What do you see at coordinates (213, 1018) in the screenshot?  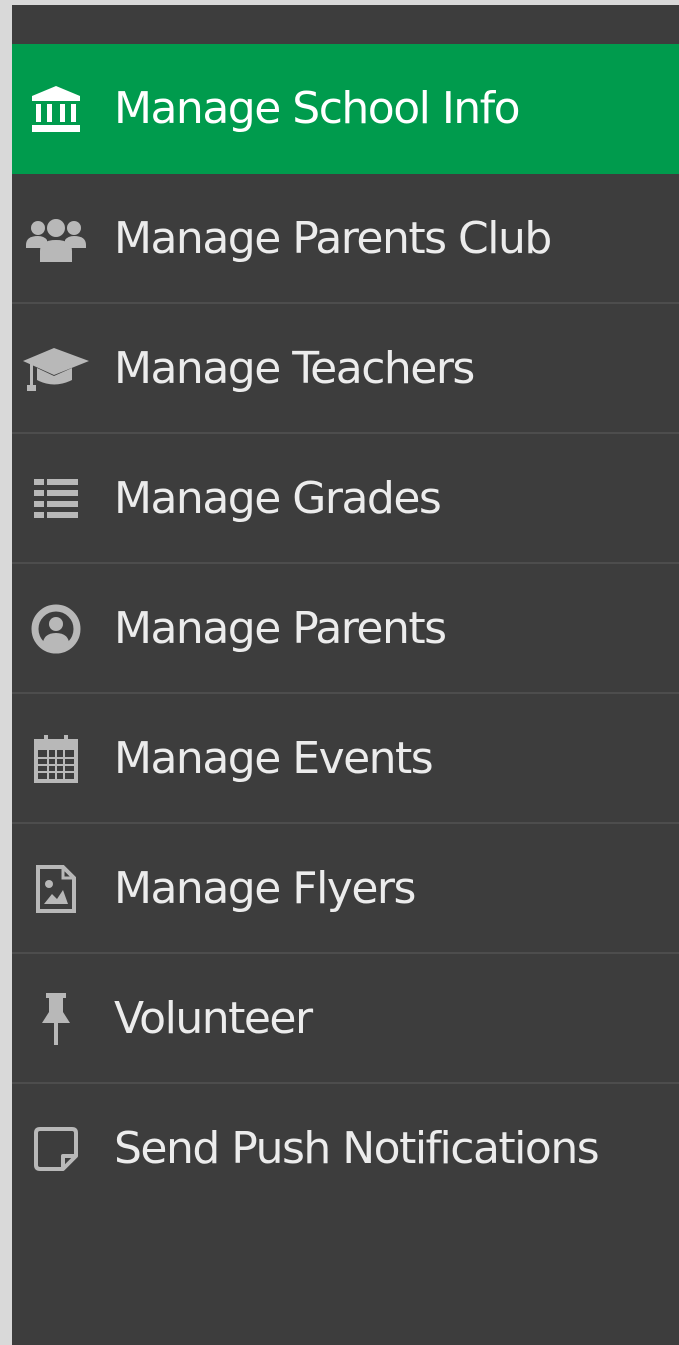 I see `sidebar-item-label: Volunteer` at bounding box center [213, 1018].